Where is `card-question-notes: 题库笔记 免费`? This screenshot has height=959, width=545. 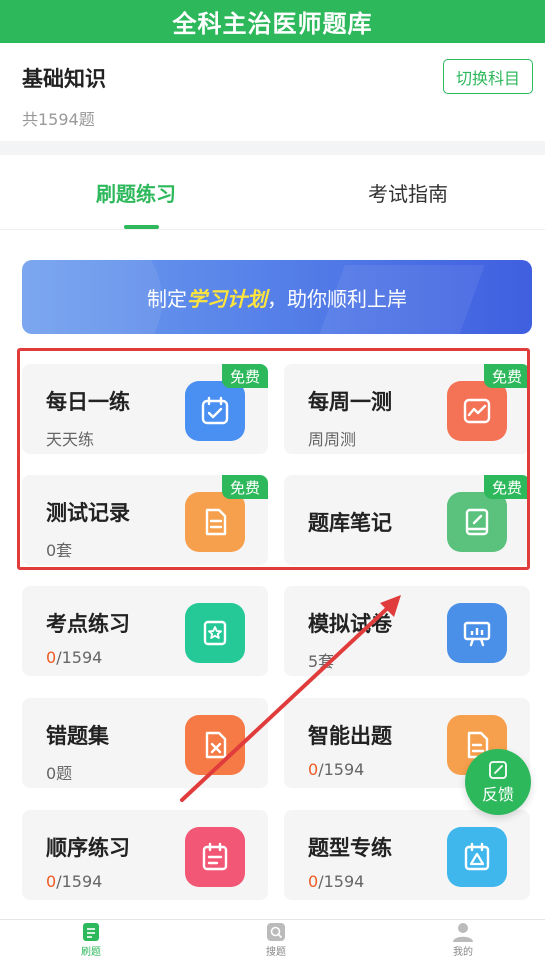
card-question-notes: 题库笔记 免费 is located at coordinates (407, 520).